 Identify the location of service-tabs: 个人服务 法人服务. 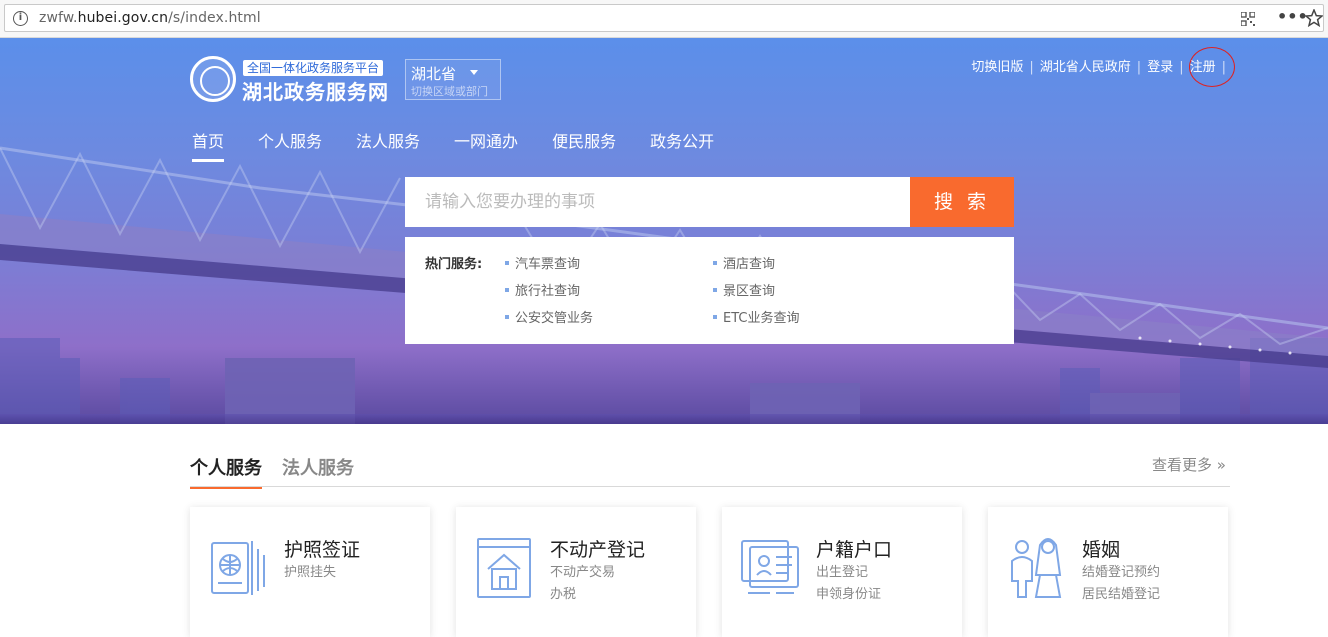
(282, 471).